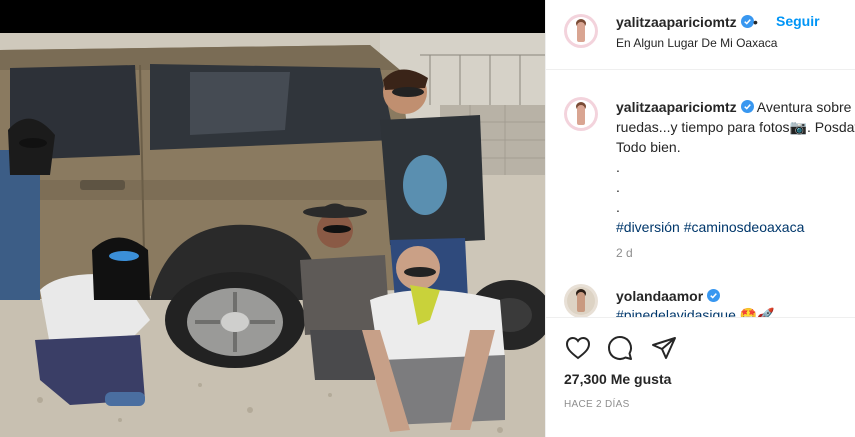  What do you see at coordinates (664, 348) in the screenshot?
I see `paper-plane-icon` at bounding box center [664, 348].